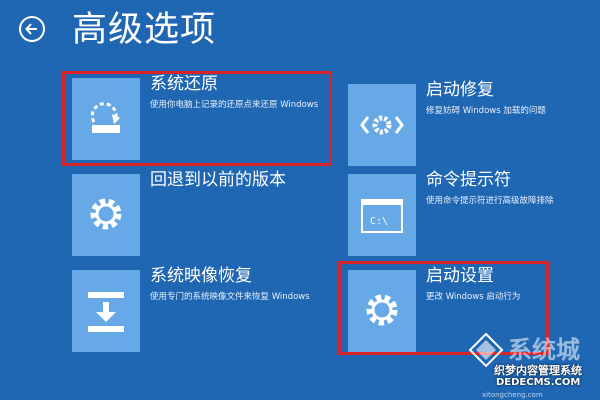 The height and width of the screenshot is (400, 600). I want to click on watermark: 系统城 织梦内容管理系统 DEDECMS.COM xitongcheng.com, so click(533, 365).